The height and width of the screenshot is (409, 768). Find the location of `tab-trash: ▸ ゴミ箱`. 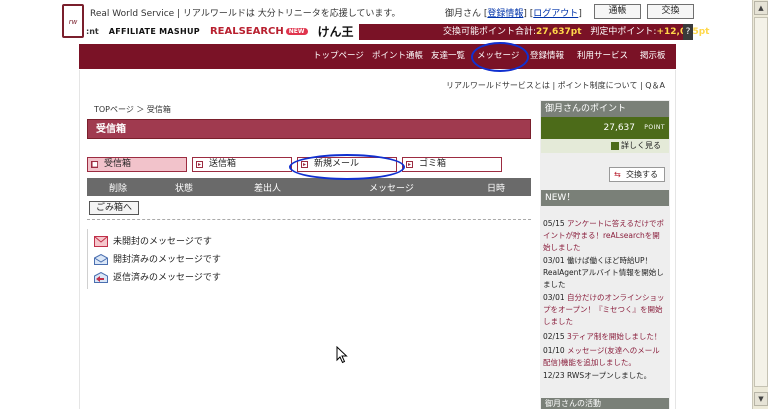

tab-trash: ▸ ゴミ箱 is located at coordinates (452, 164).